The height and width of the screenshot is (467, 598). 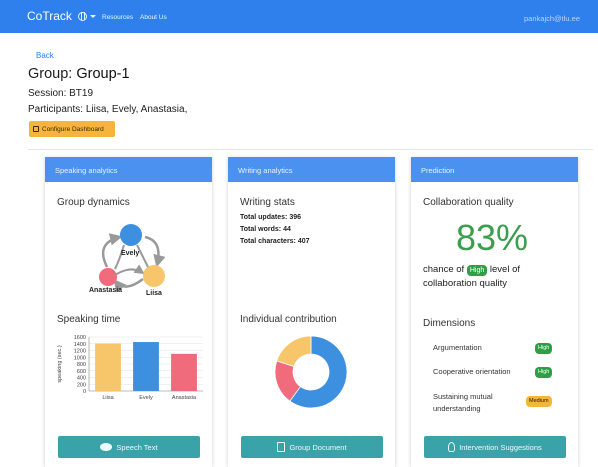 I want to click on y-tick-label: 1400, so click(x=80, y=345).